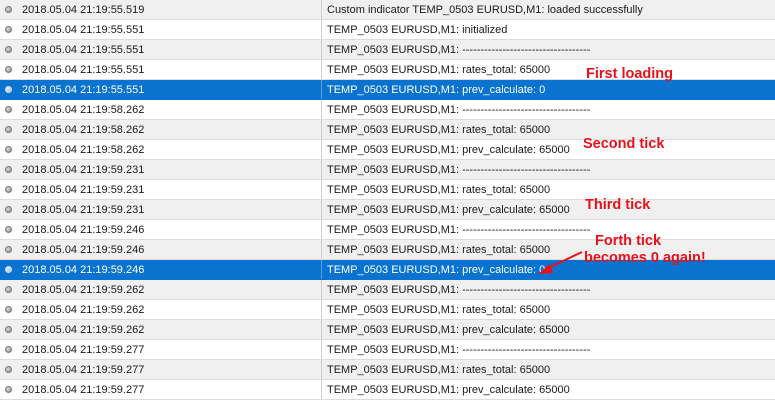  Describe the element at coordinates (645, 258) in the screenshot. I see `annotation-forth-tick-detail: becomes 0 again!` at that location.